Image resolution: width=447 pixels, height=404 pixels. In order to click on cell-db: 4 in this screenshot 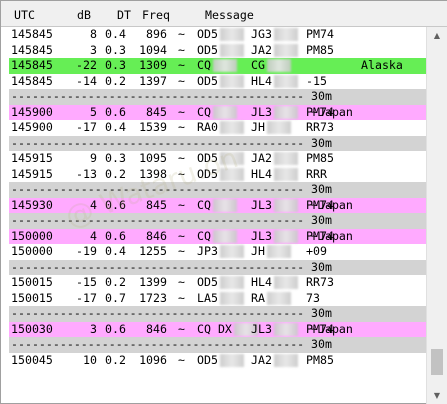, I will do `click(93, 235)`.